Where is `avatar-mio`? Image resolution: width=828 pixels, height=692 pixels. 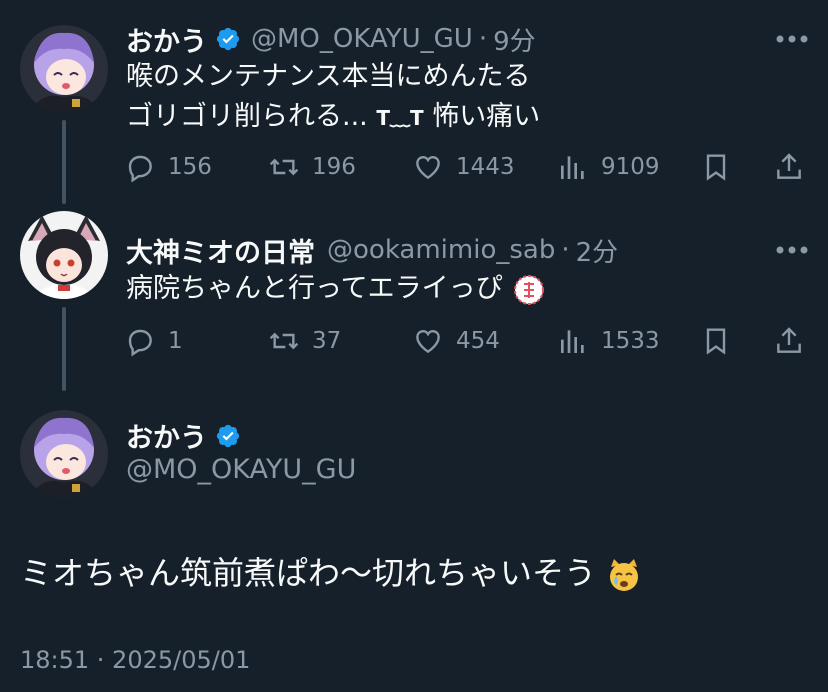 avatar-mio is located at coordinates (64, 255).